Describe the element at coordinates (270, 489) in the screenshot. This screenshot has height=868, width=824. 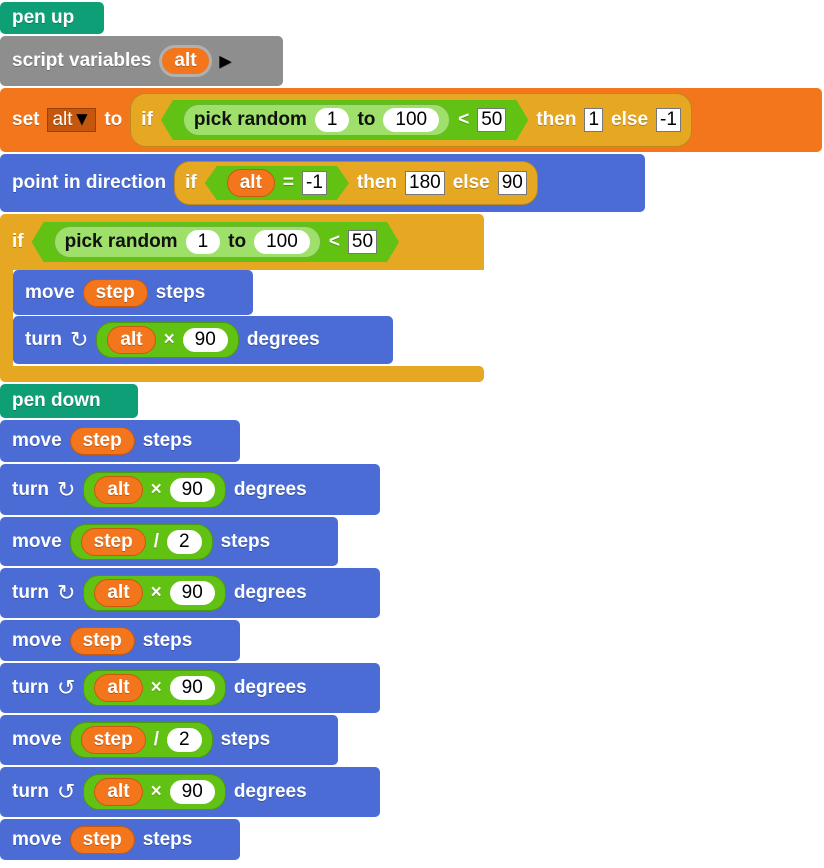
I see `label: degrees` at that location.